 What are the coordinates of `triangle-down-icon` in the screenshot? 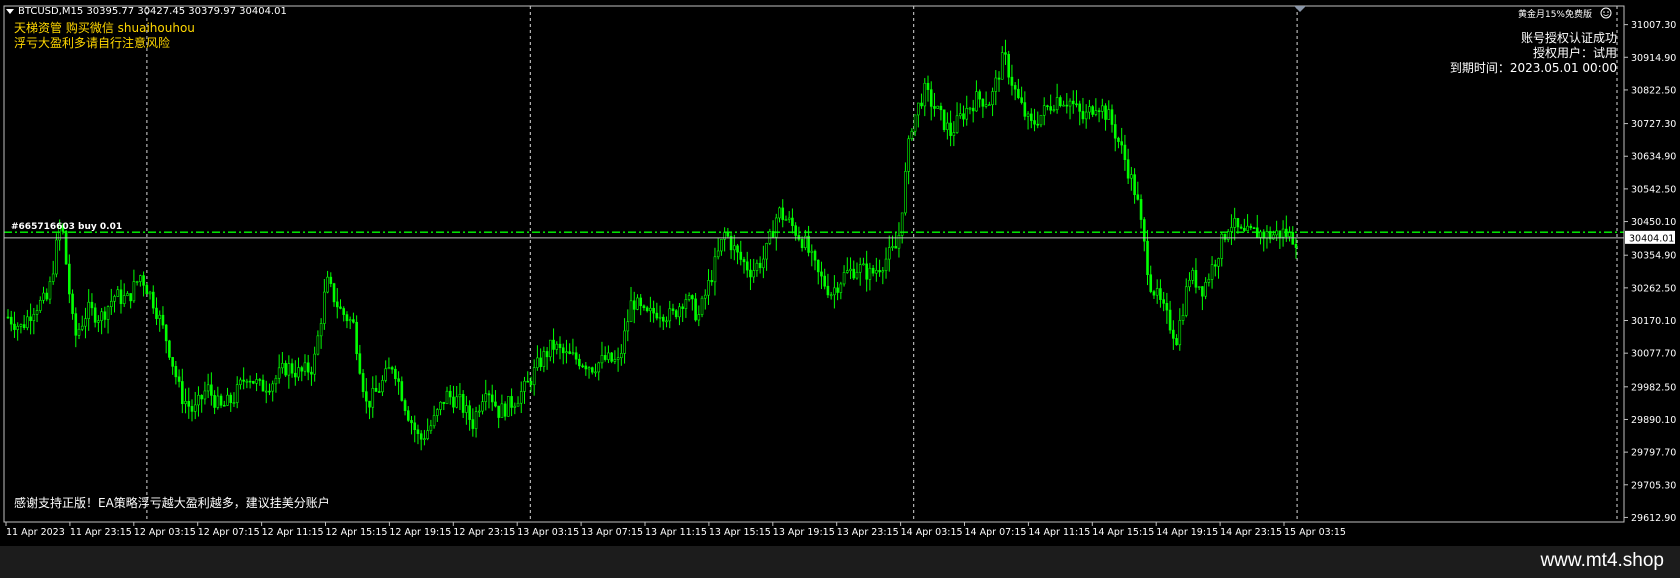 It's located at (10, 12).